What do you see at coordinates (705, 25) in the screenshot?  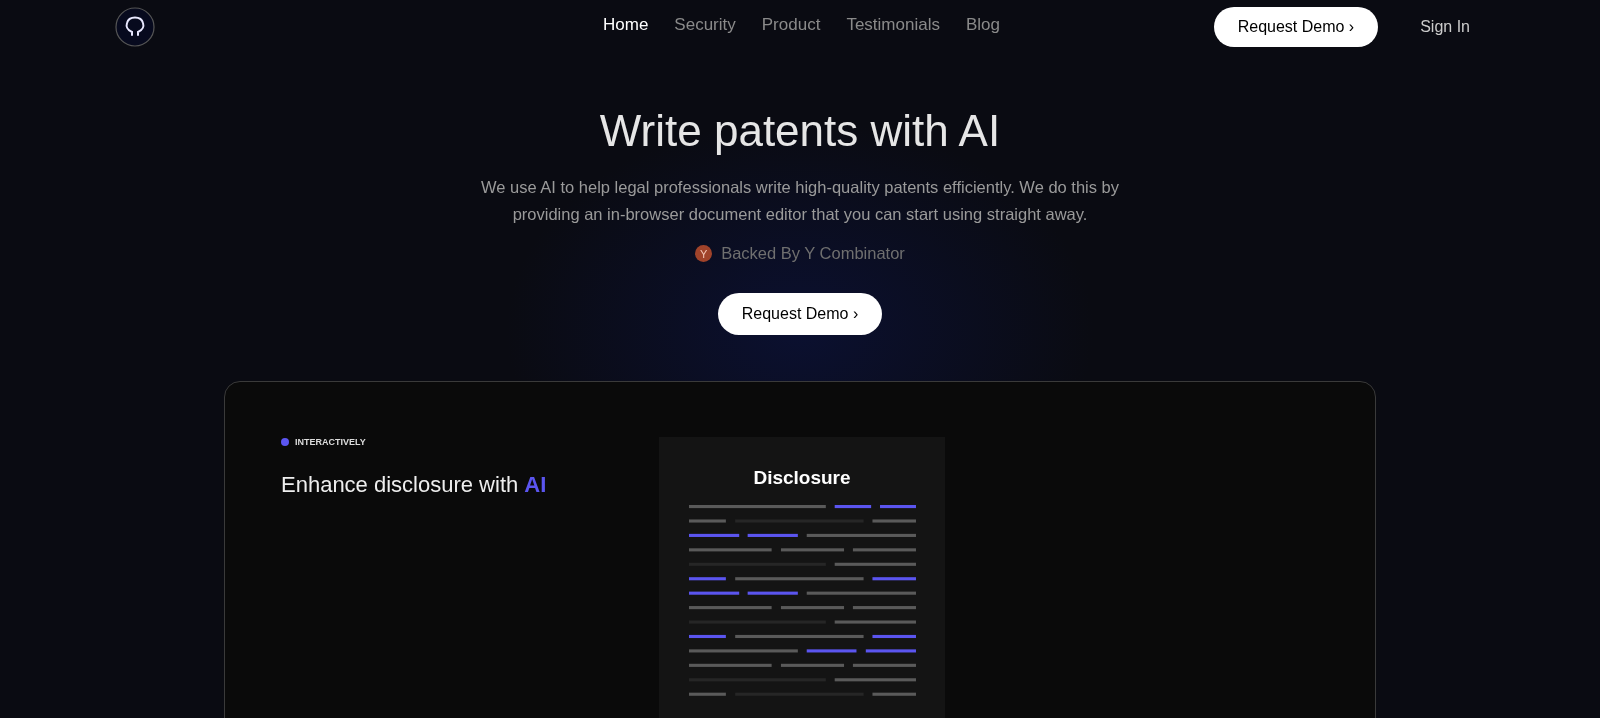 I see `nav-link: Security` at bounding box center [705, 25].